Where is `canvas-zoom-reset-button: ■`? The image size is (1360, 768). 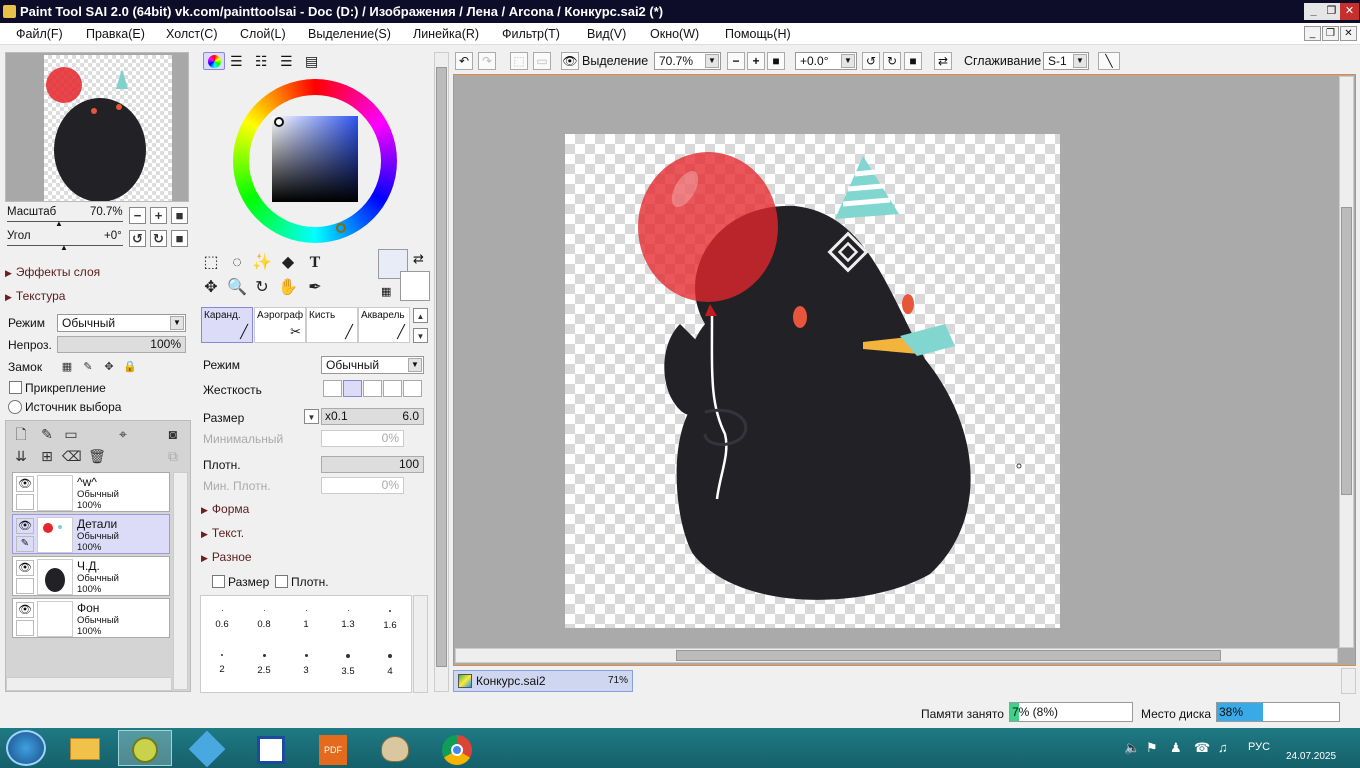
canvas-zoom-reset-button: ■ is located at coordinates (776, 61).